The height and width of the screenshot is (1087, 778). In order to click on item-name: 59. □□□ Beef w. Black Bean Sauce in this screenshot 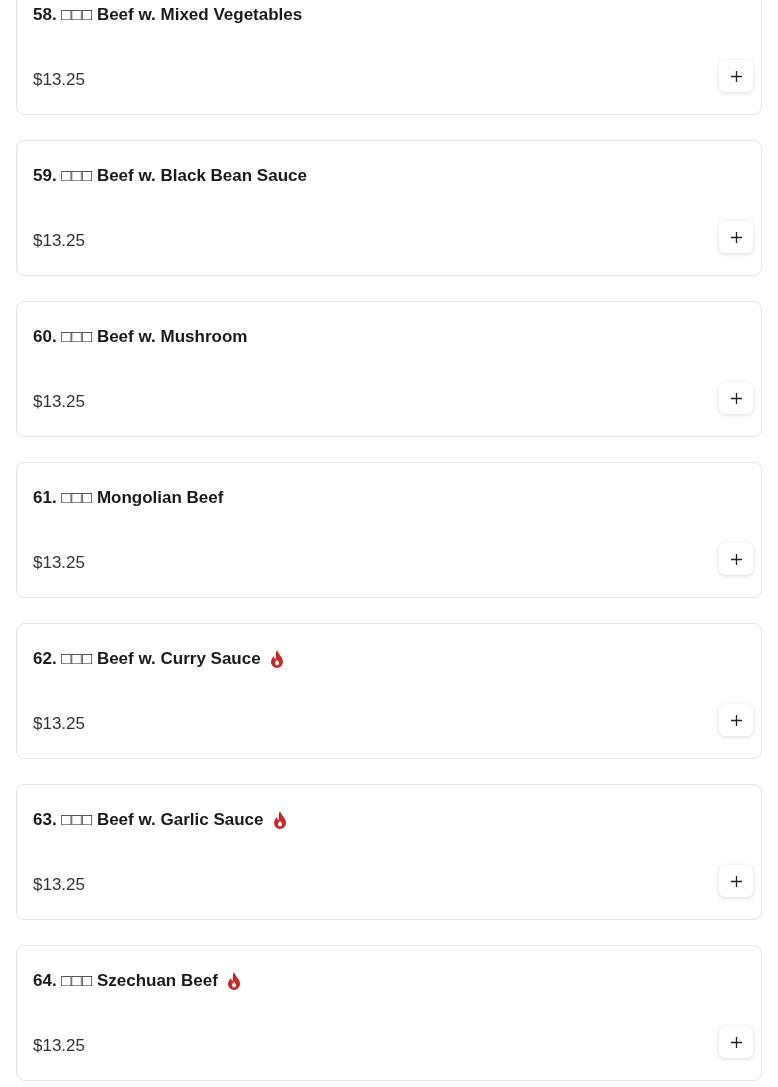, I will do `click(170, 176)`.